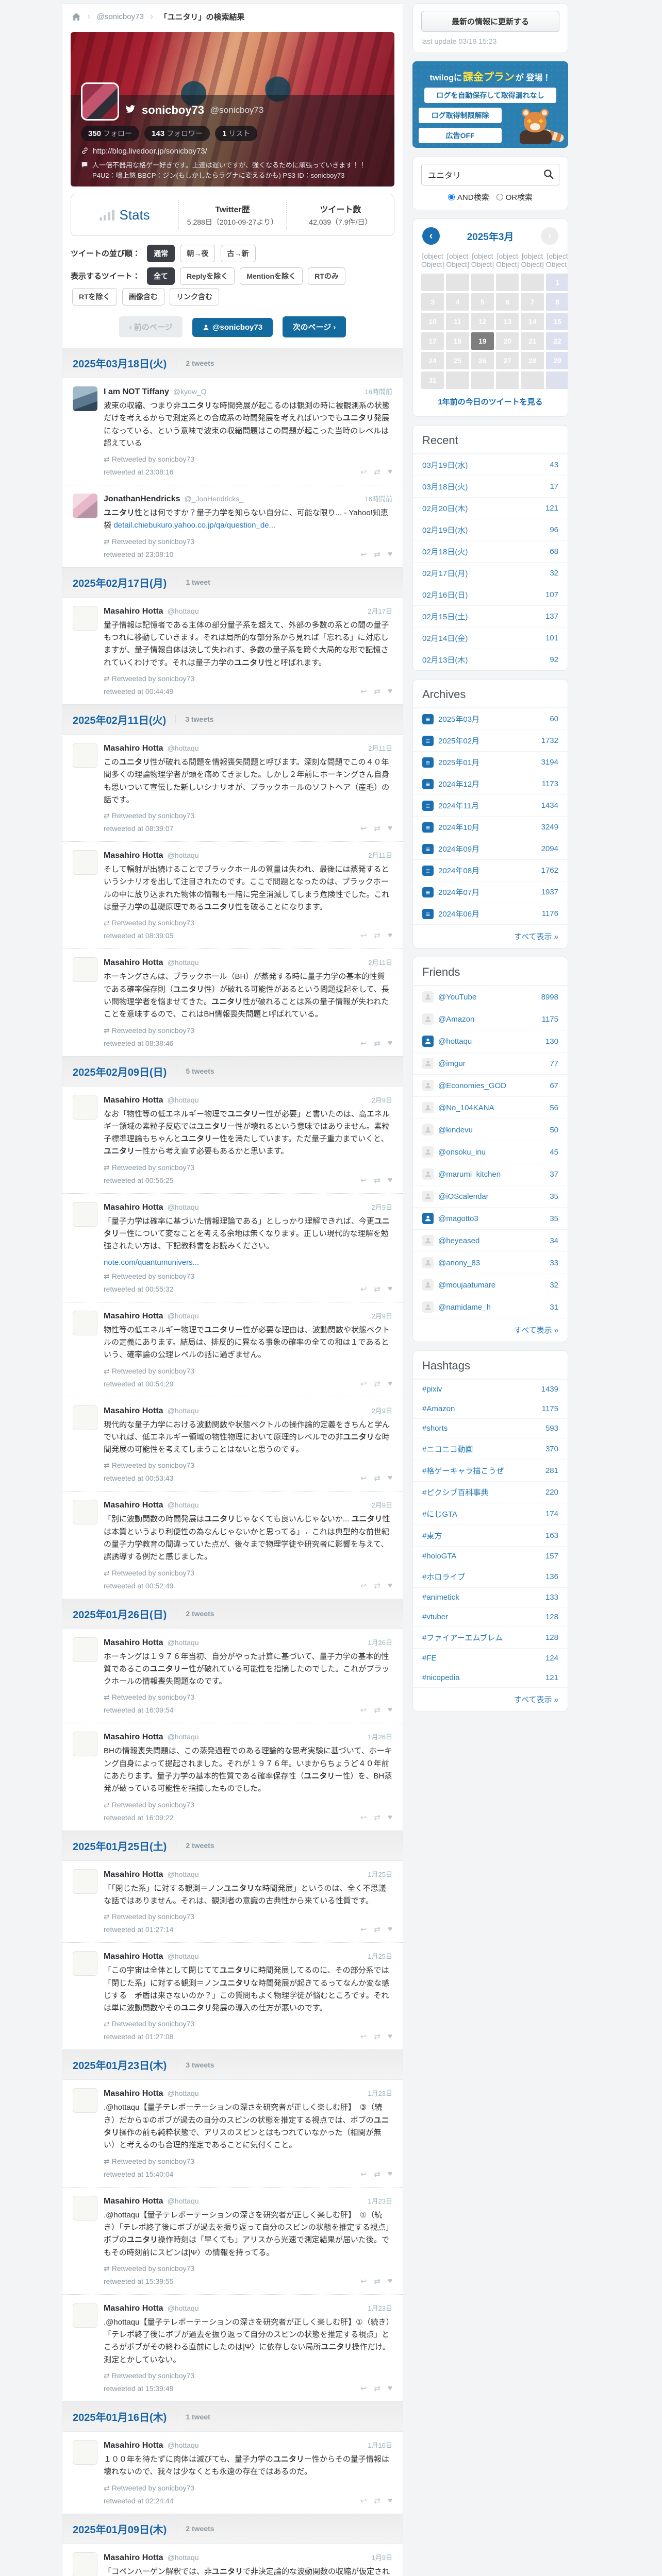 The height and width of the screenshot is (2576, 662). I want to click on archive-row: ≡ 2025年03月 60, so click(490, 719).